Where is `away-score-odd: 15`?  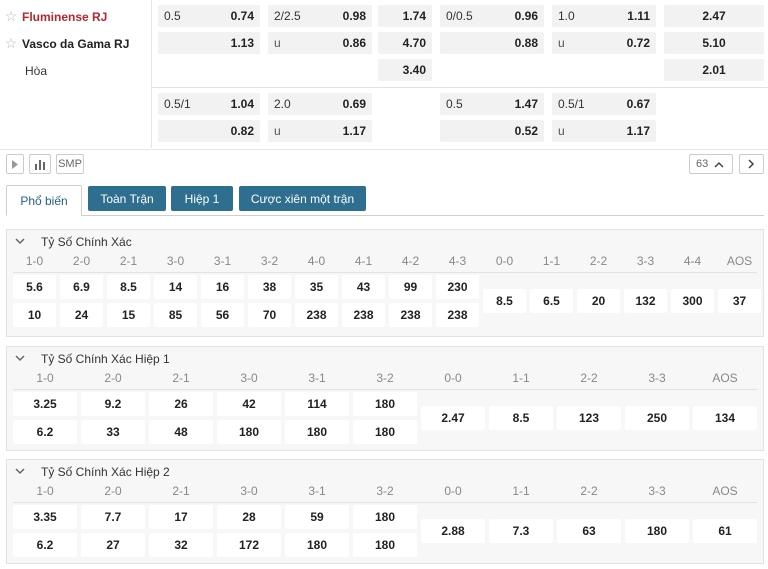 away-score-odd: 15 is located at coordinates (128, 315).